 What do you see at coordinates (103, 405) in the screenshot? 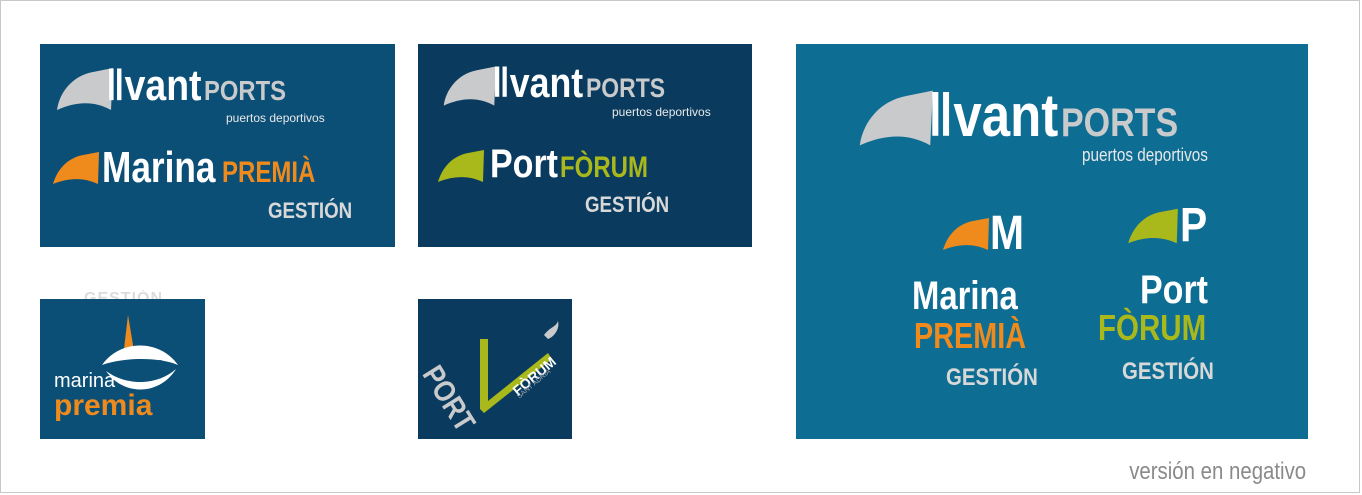
I see `badge-premia-word: premia` at bounding box center [103, 405].